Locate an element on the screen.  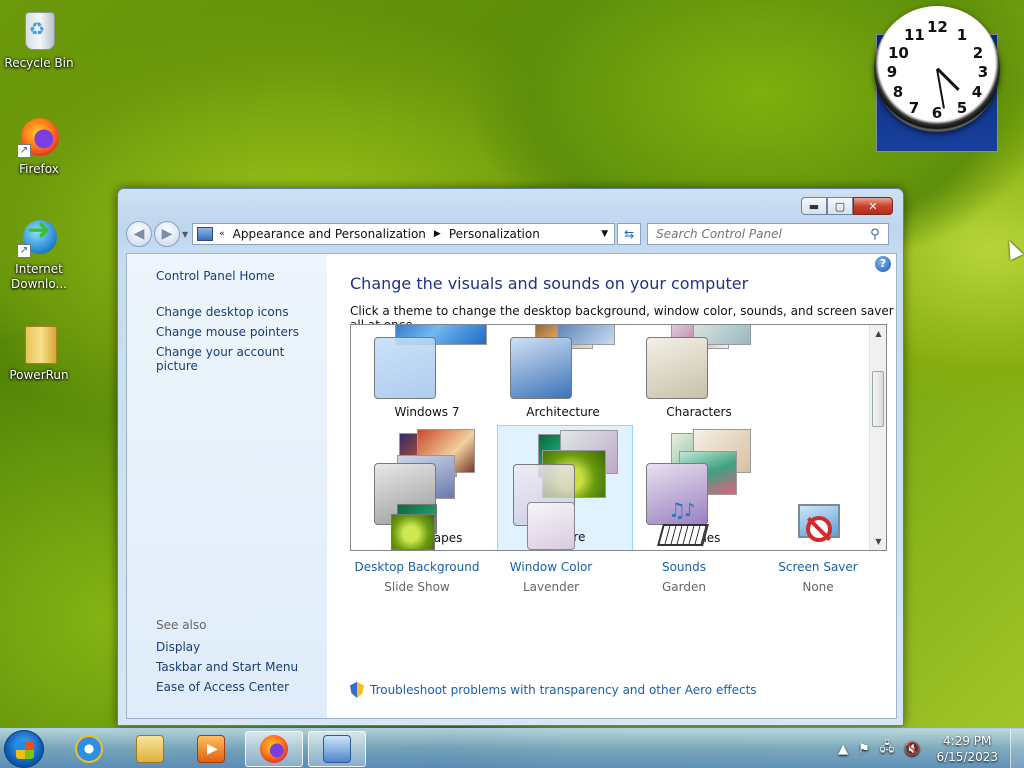
minimize-button: ▬ is located at coordinates (814, 206).